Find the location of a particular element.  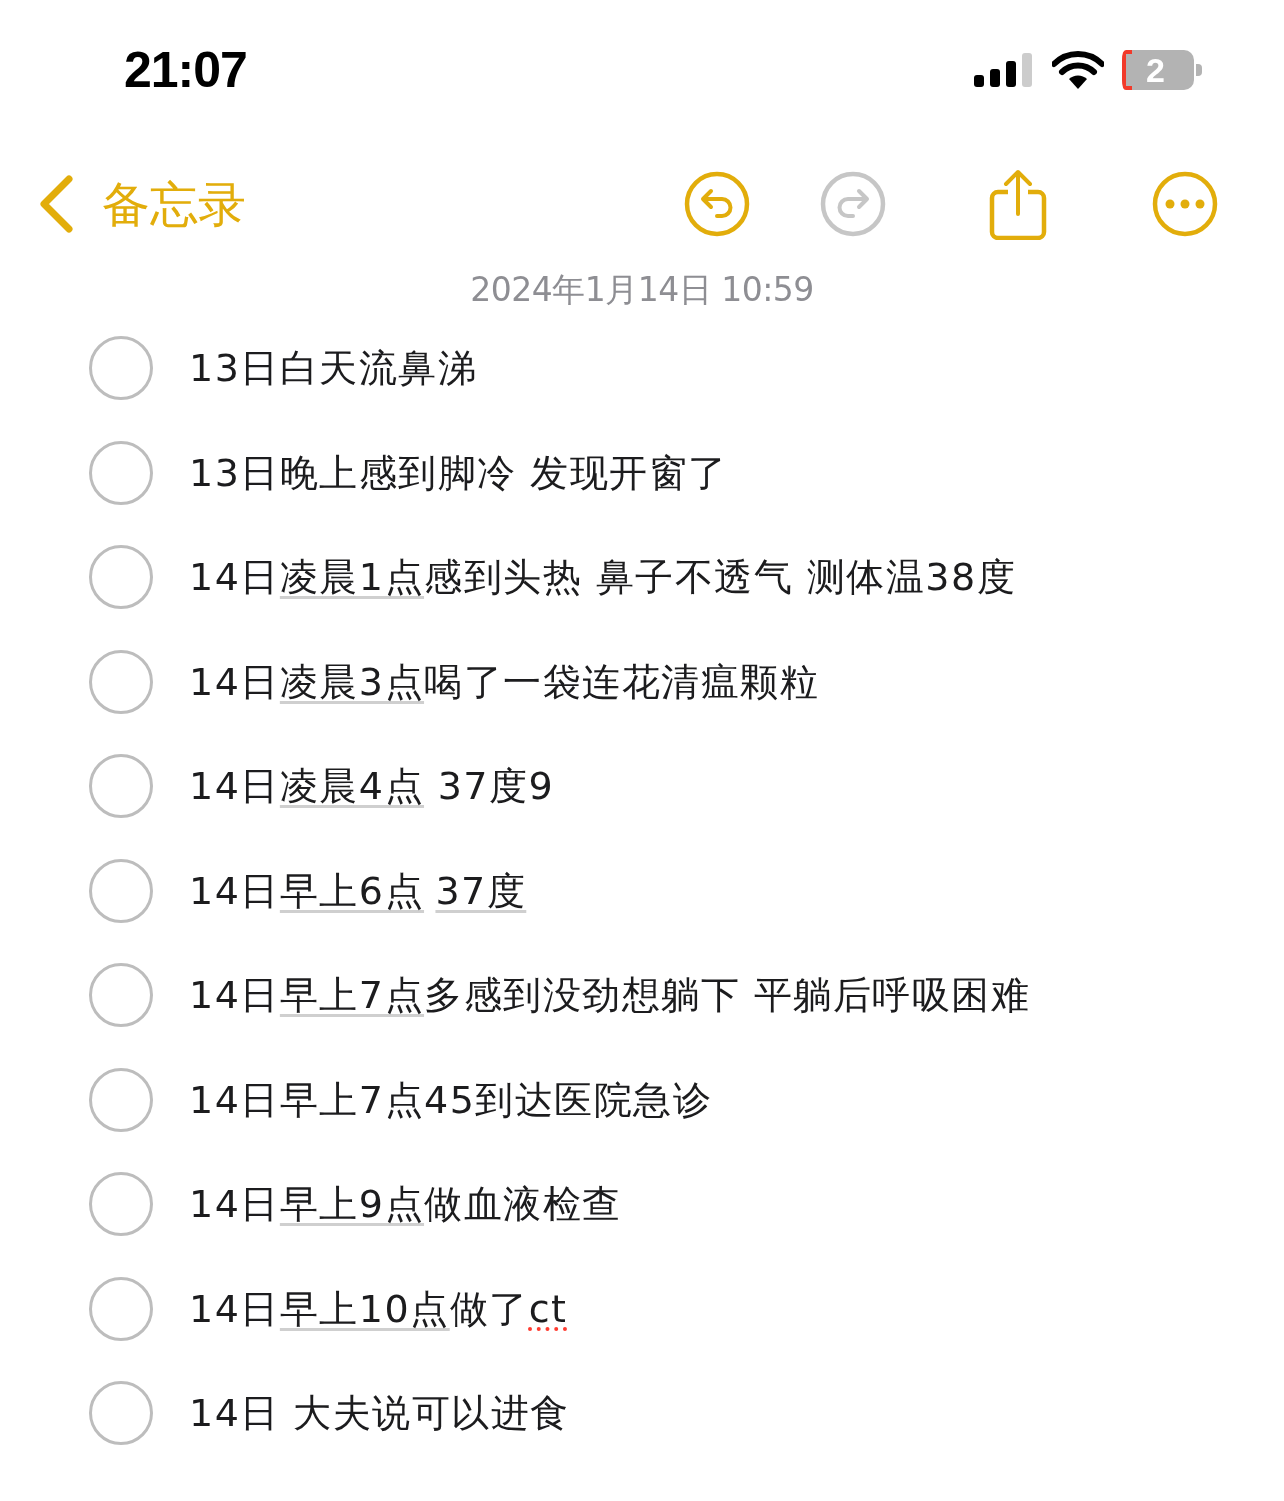

date-link: 早上7点 is located at coordinates (352, 995).